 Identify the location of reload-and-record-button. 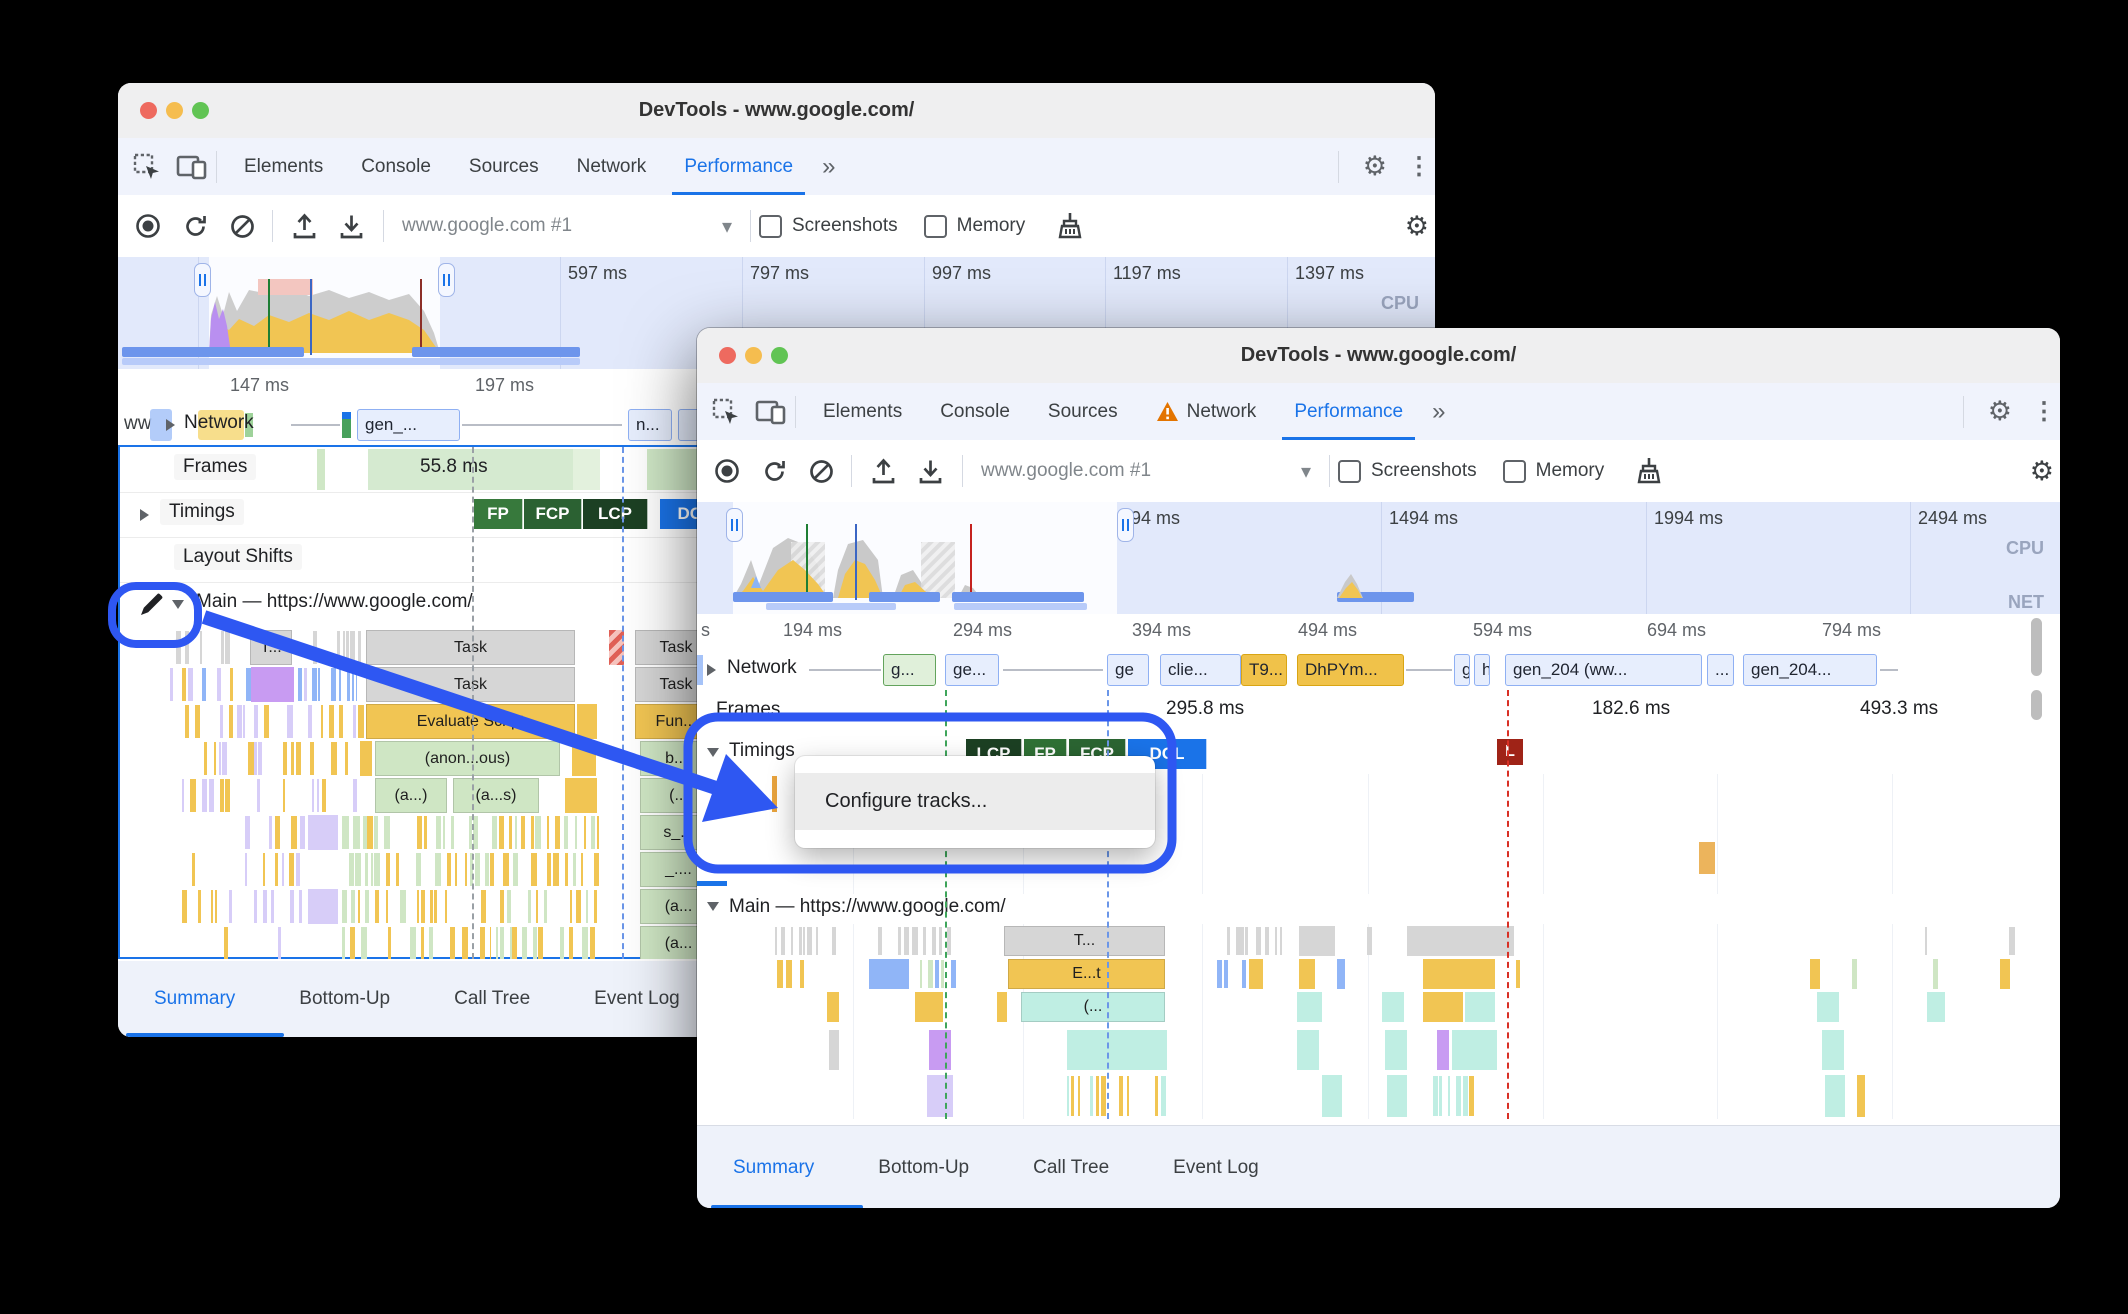
(195, 226).